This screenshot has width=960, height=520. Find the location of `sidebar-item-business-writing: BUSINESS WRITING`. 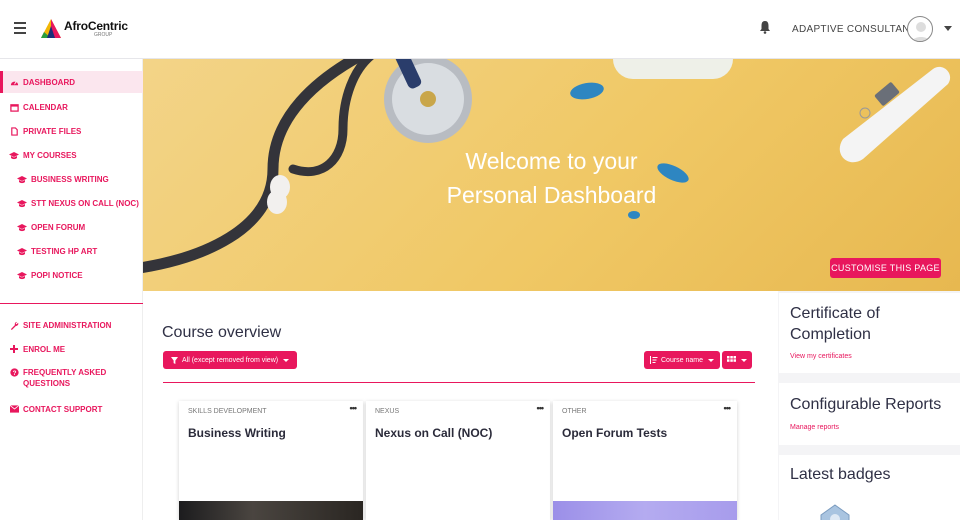

sidebar-item-business-writing: BUSINESS WRITING is located at coordinates (71, 179).